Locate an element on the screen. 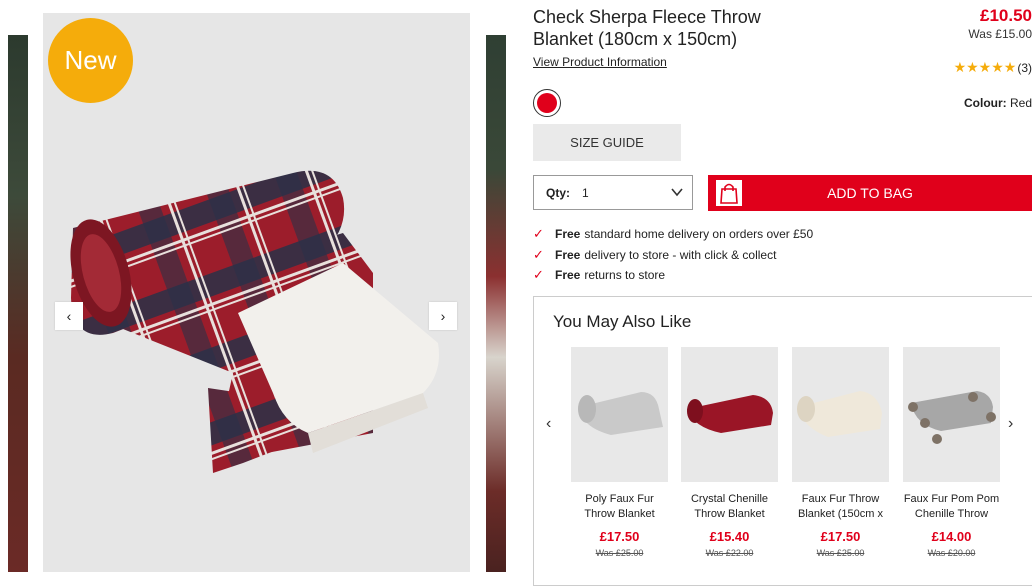  gallery-prev-button: ‹ is located at coordinates (69, 316).